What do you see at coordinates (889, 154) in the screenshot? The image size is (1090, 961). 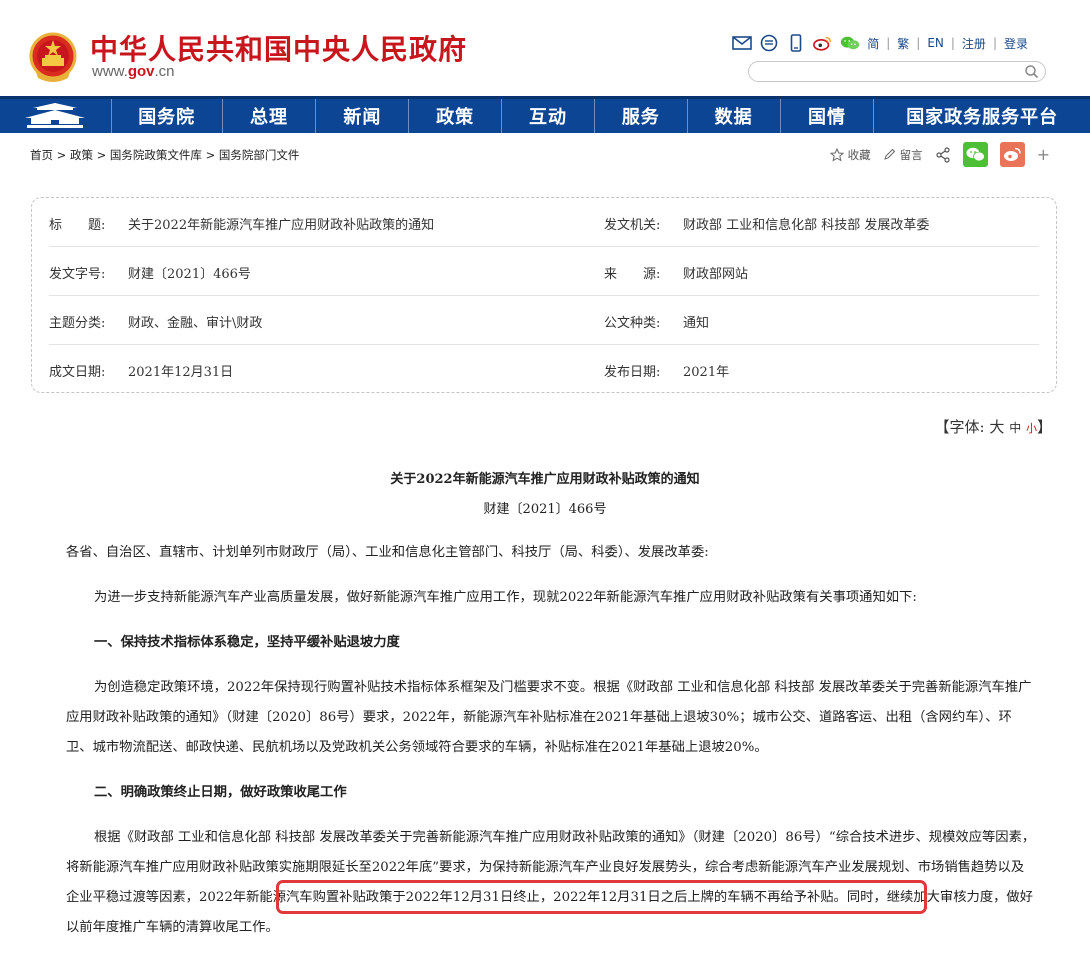 I see `pencil-icon` at bounding box center [889, 154].